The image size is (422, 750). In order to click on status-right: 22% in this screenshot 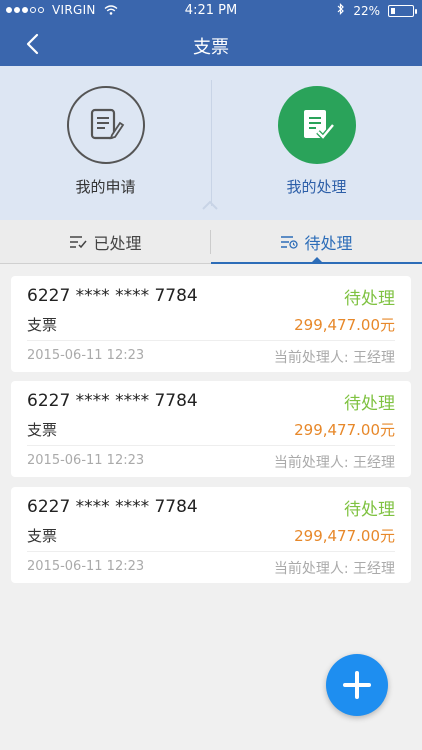, I will do `click(377, 11)`.